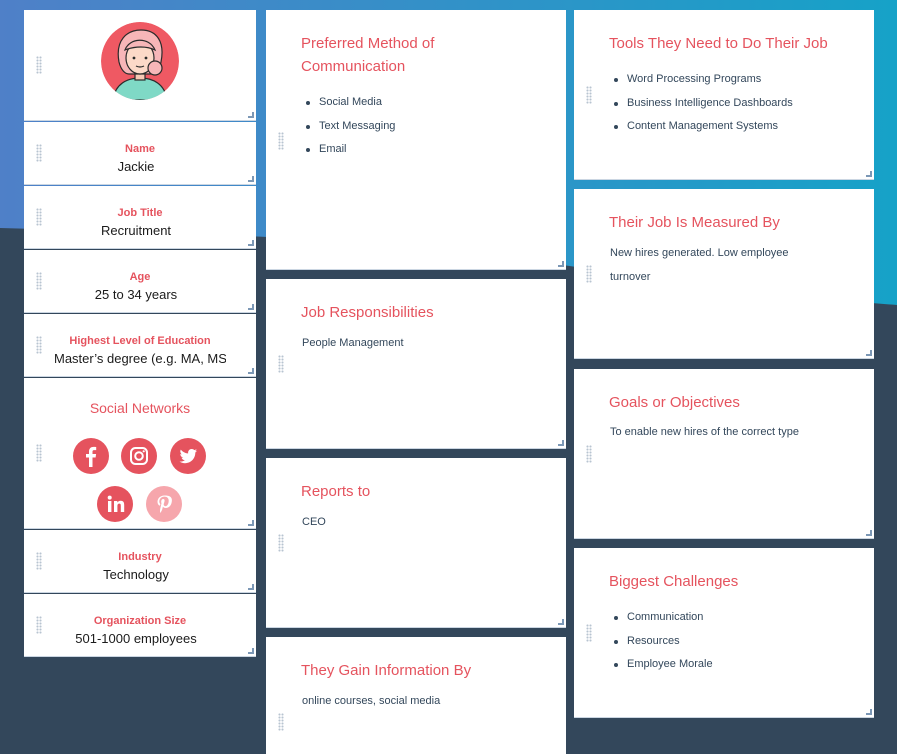 The image size is (897, 754). I want to click on information-title: They Gain Information By, so click(386, 670).